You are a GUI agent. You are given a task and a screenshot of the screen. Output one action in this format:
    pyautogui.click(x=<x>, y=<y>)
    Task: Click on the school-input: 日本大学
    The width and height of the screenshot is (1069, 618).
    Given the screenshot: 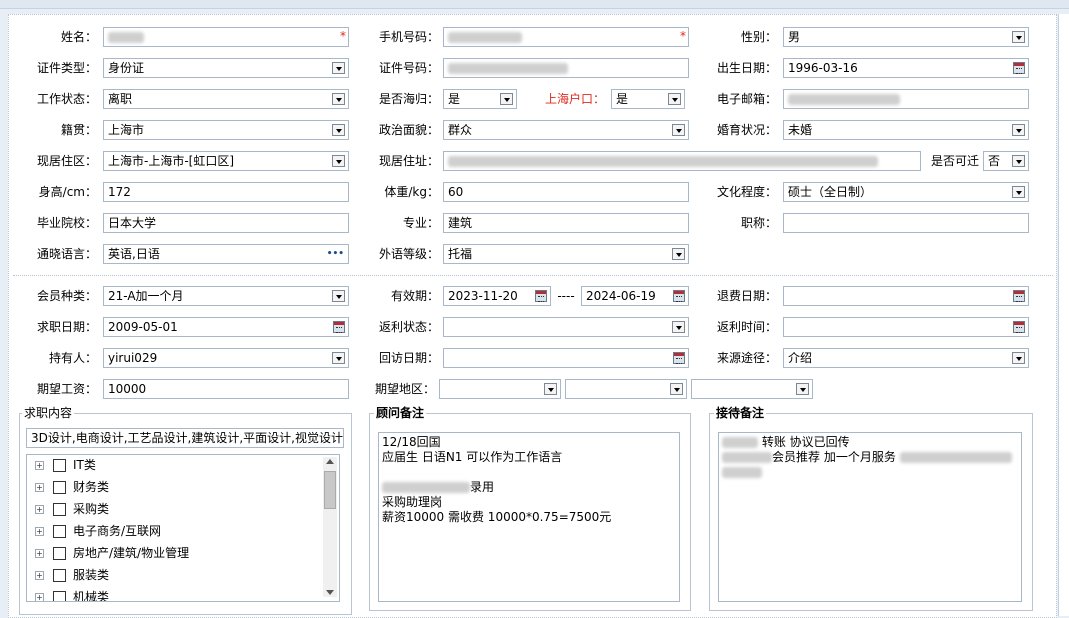 What is the action you would take?
    pyautogui.click(x=226, y=223)
    